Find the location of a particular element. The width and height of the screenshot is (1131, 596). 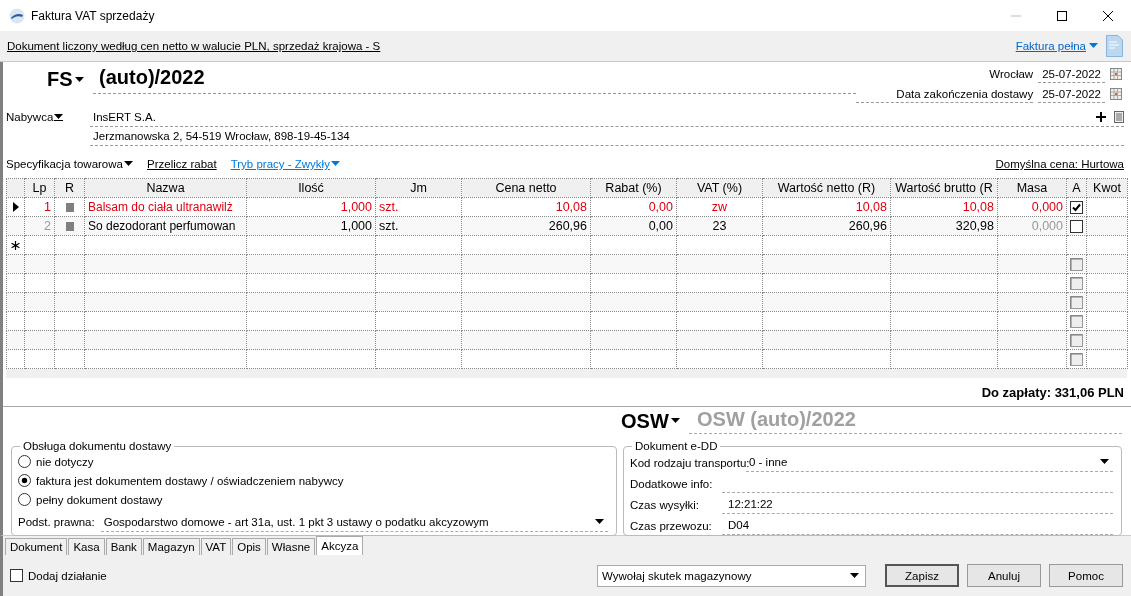

tab: Własne is located at coordinates (291, 546).